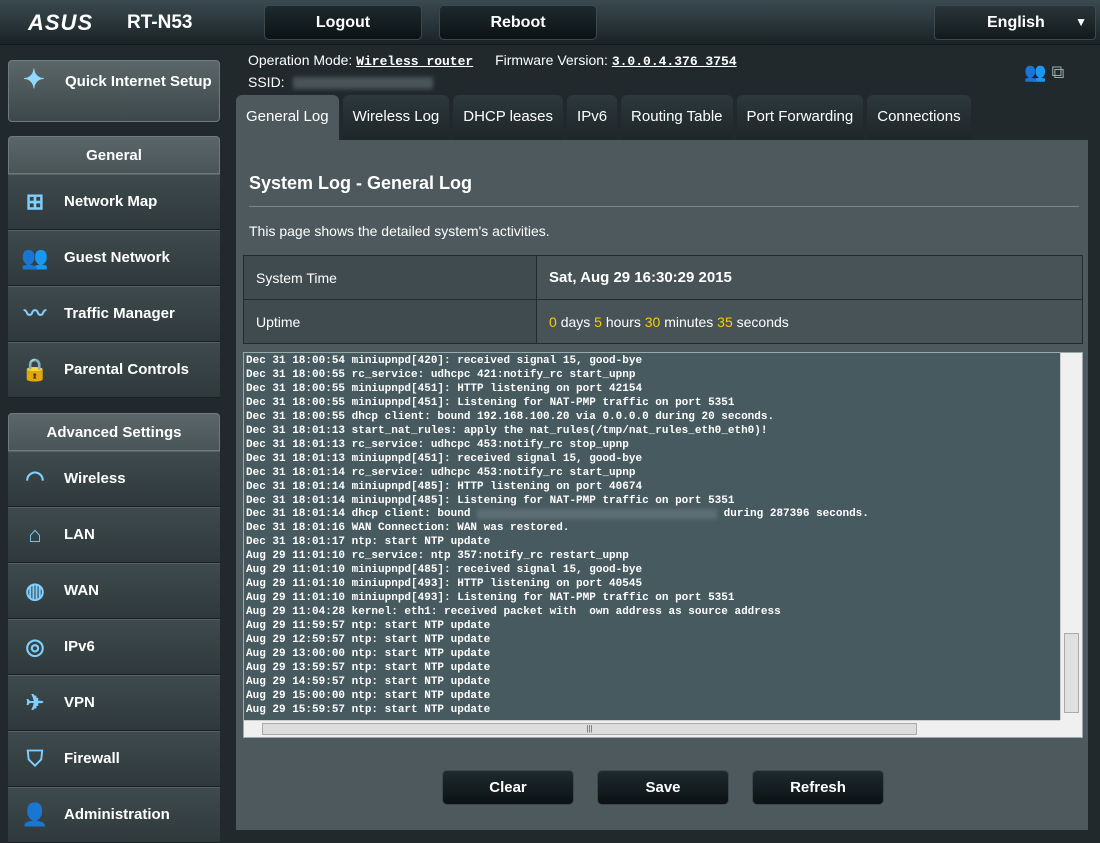  I want to click on sidebar-item-parental-controls: 🔒 Parental Controls, so click(114, 370).